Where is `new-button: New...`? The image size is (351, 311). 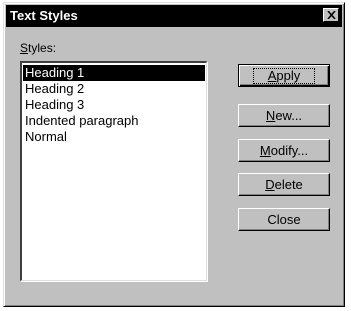
new-button: New... is located at coordinates (284, 115).